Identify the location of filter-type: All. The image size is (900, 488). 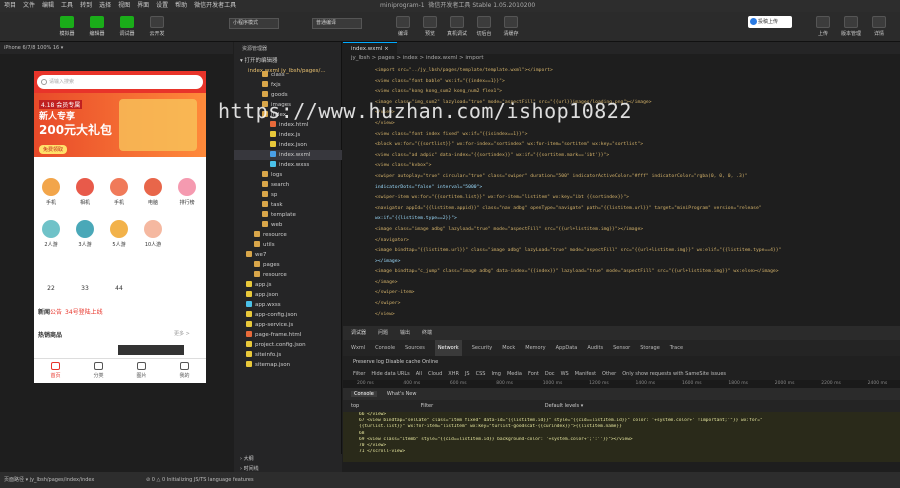
(419, 374).